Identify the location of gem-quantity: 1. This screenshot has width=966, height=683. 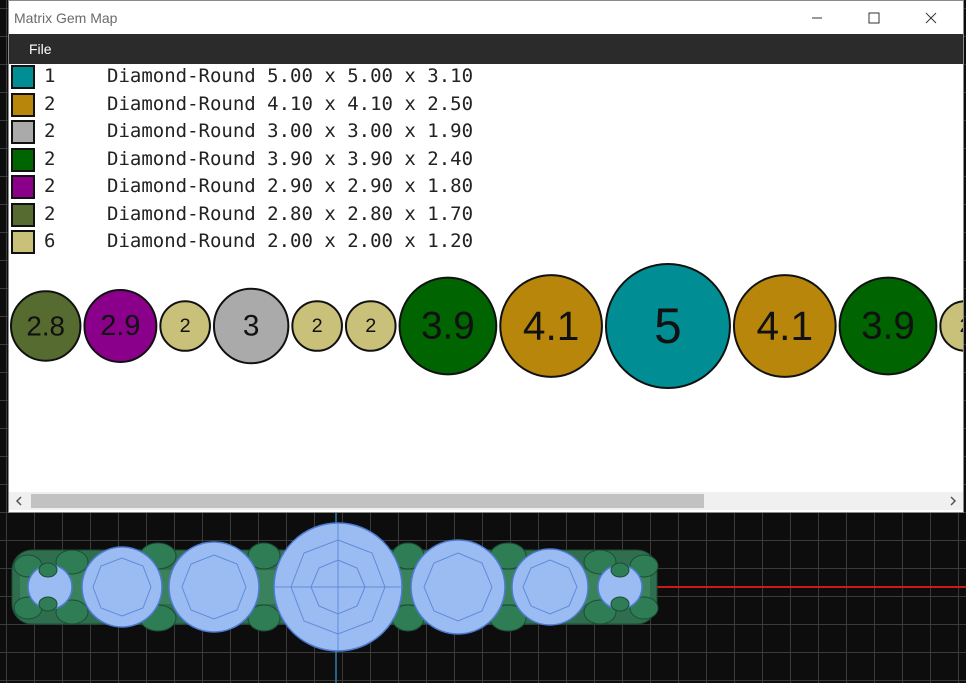
(50, 76).